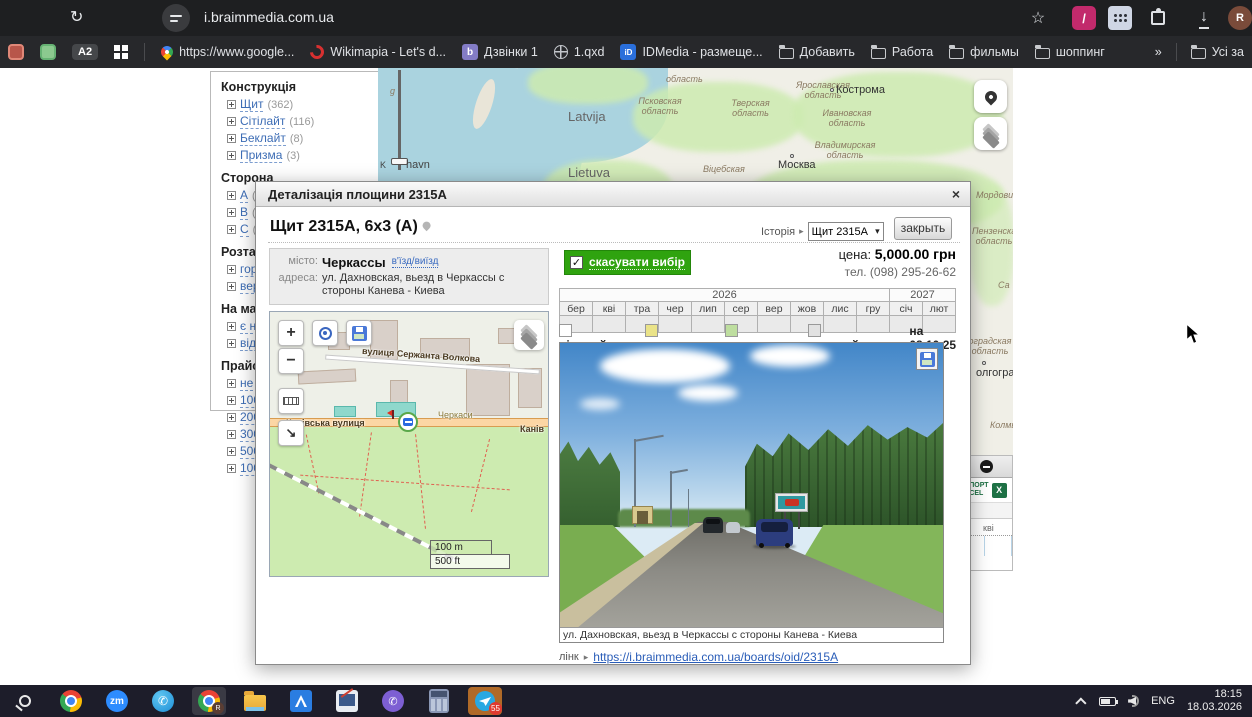 The width and height of the screenshot is (1252, 717). I want to click on filter-prizma: Призма (3), so click(302, 155).